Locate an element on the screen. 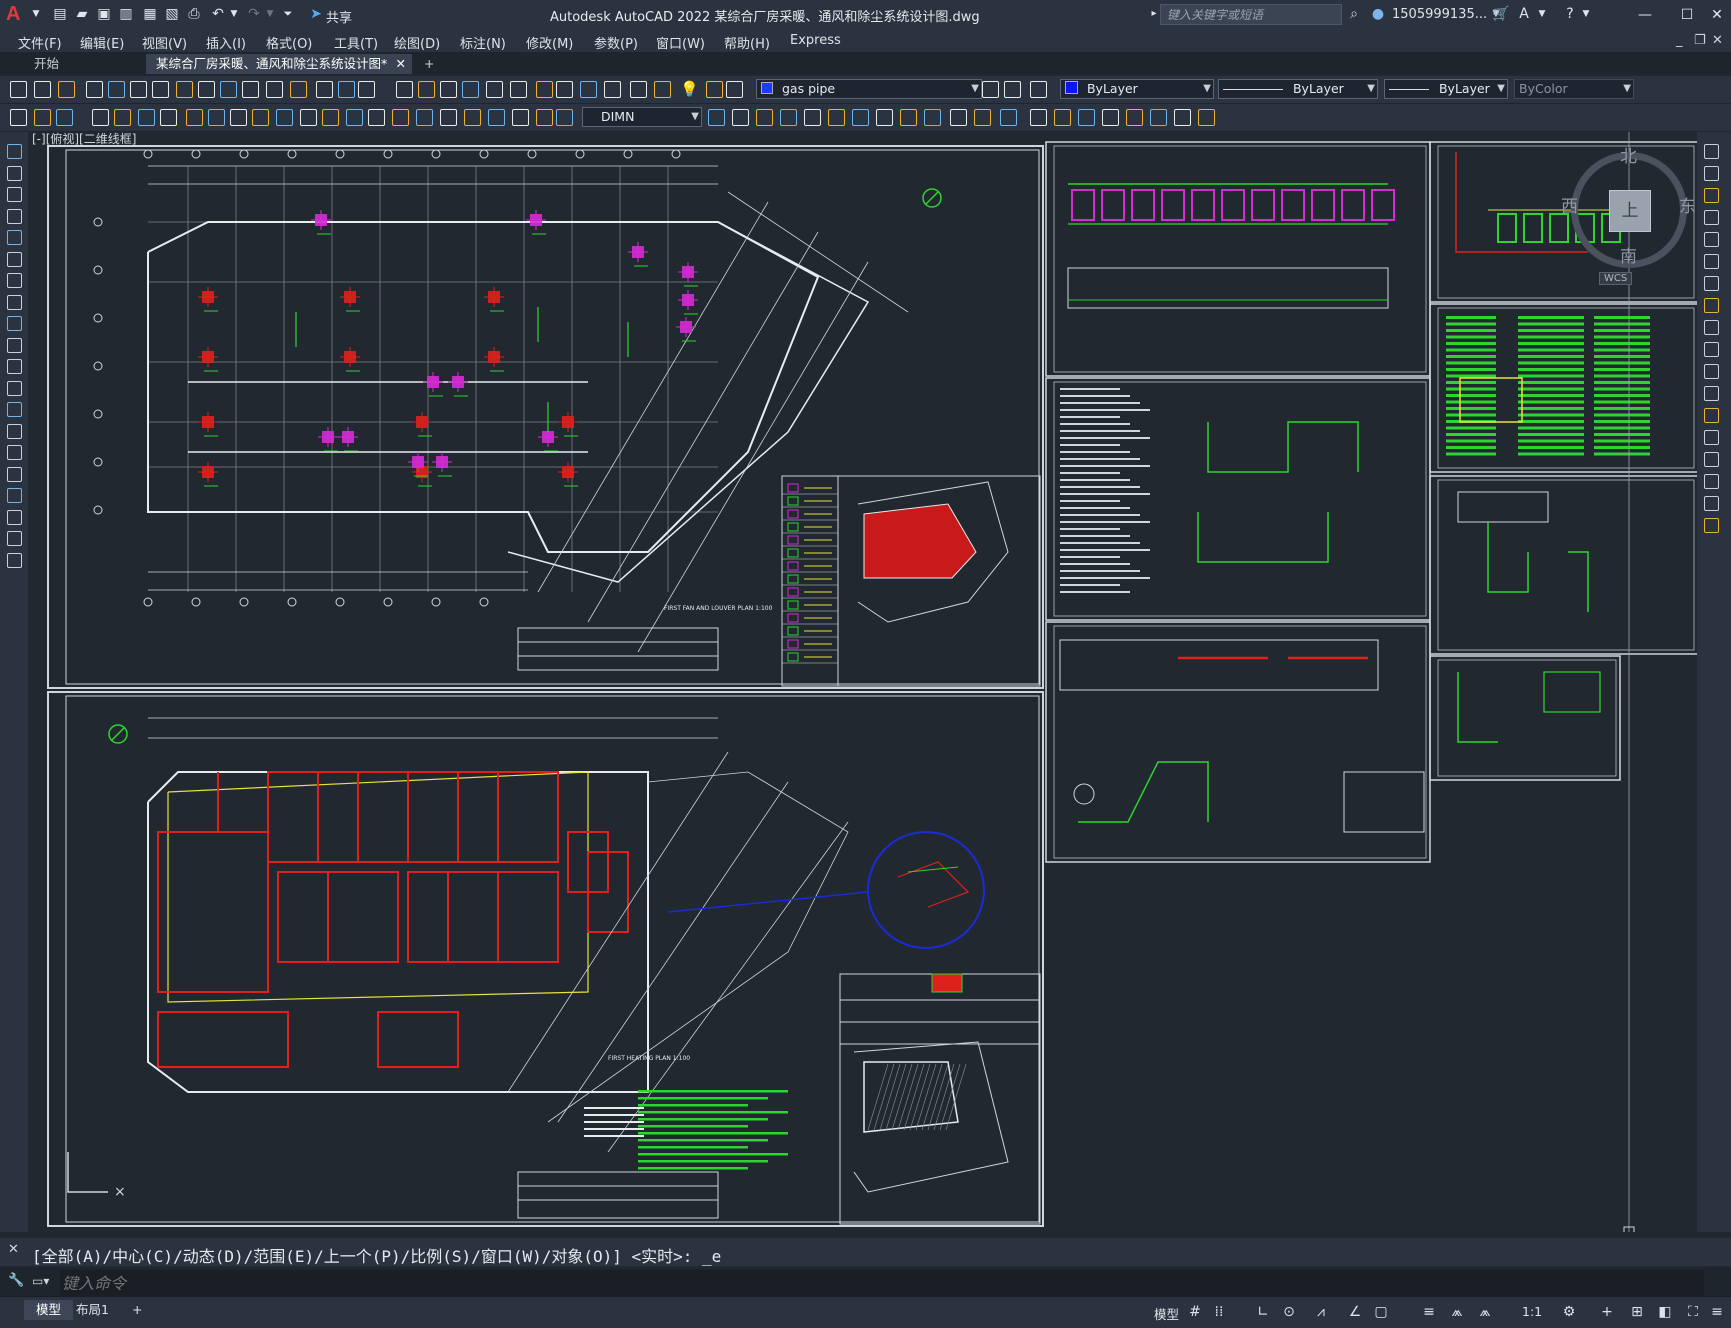  redo-dropdown-icon: ▼ is located at coordinates (270, 14).